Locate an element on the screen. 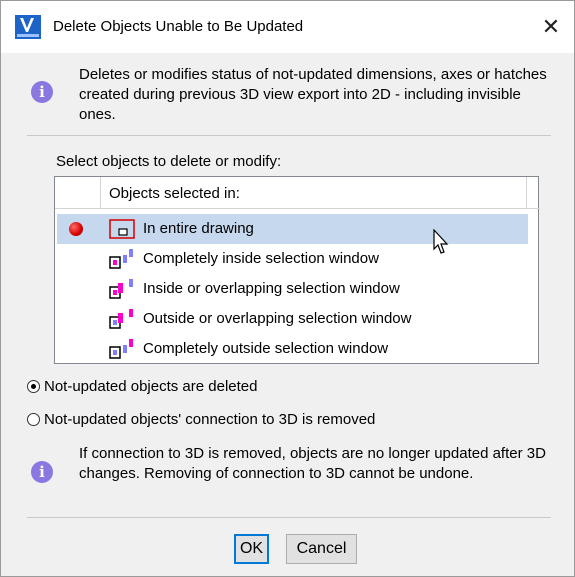  list-item-completely-inside: Completely inside selection window is located at coordinates (292, 259).